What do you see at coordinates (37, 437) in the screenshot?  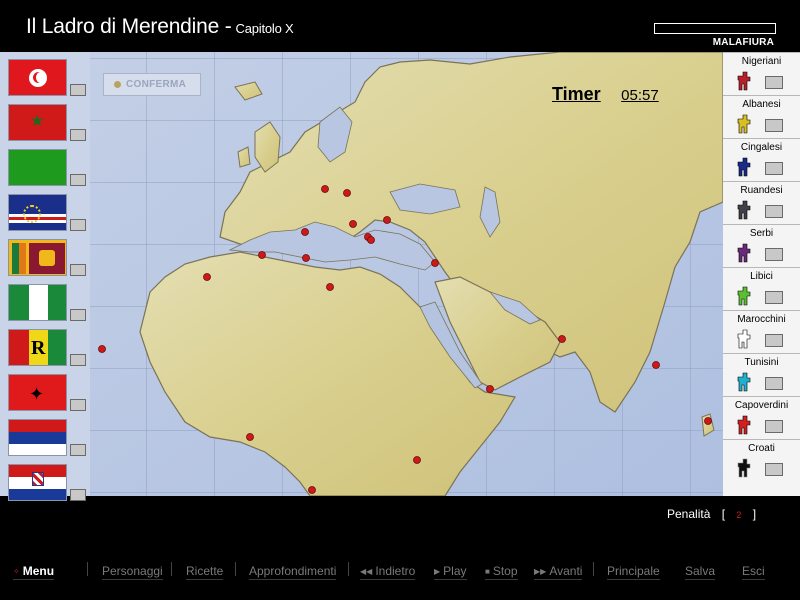 I see `serbia-flag` at bounding box center [37, 437].